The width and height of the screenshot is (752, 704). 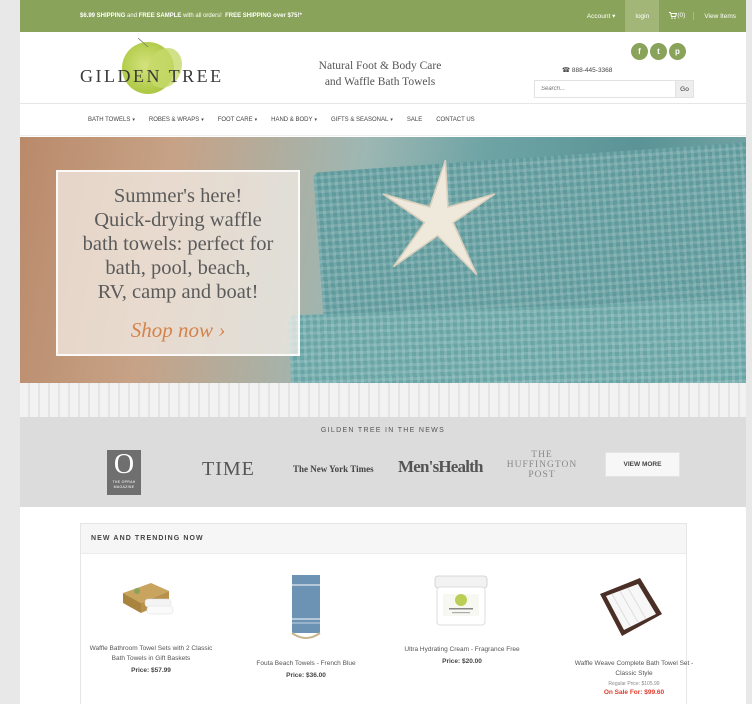 I want to click on huff-line: POST, so click(x=542, y=475).